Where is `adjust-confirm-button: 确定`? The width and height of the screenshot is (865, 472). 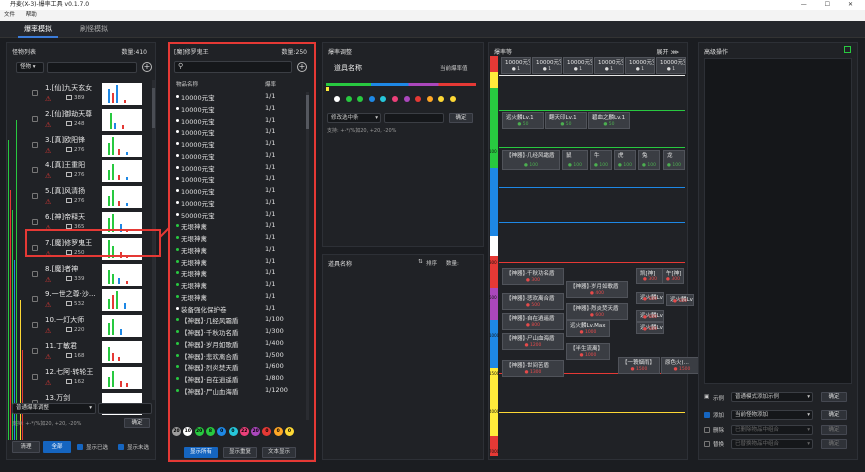
adjust-confirm-button: 确定 is located at coordinates (461, 118).